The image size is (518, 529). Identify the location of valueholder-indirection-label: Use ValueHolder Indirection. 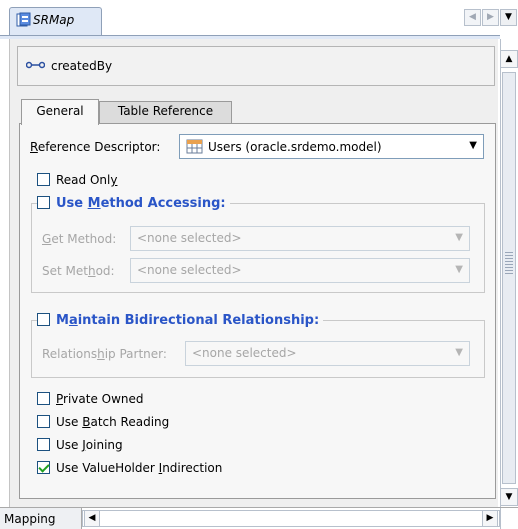
(139, 468).